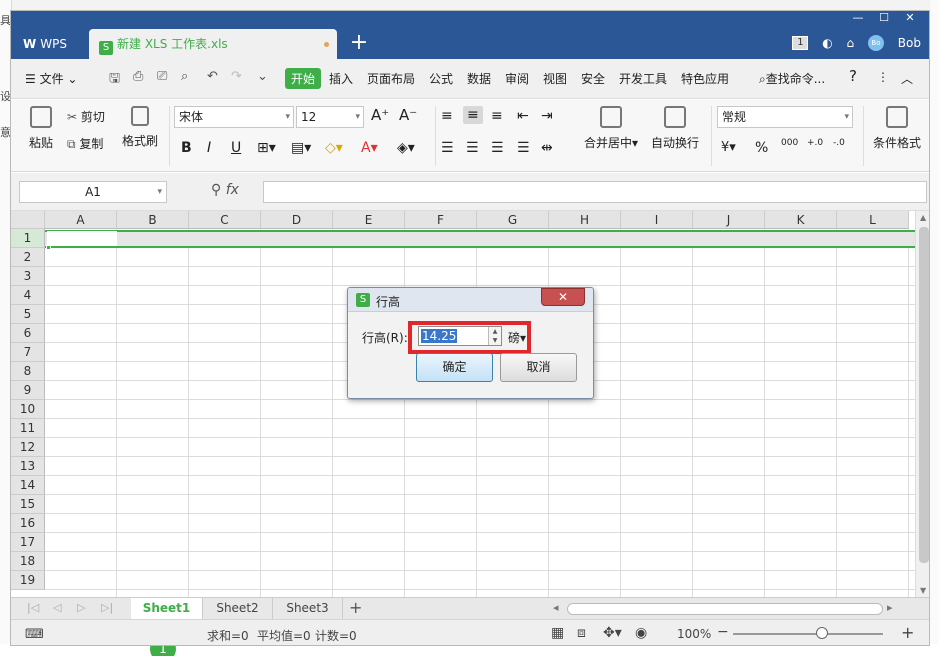  What do you see at coordinates (234, 117) in the screenshot?
I see `font-name-select: 宋体 ▾` at bounding box center [234, 117].